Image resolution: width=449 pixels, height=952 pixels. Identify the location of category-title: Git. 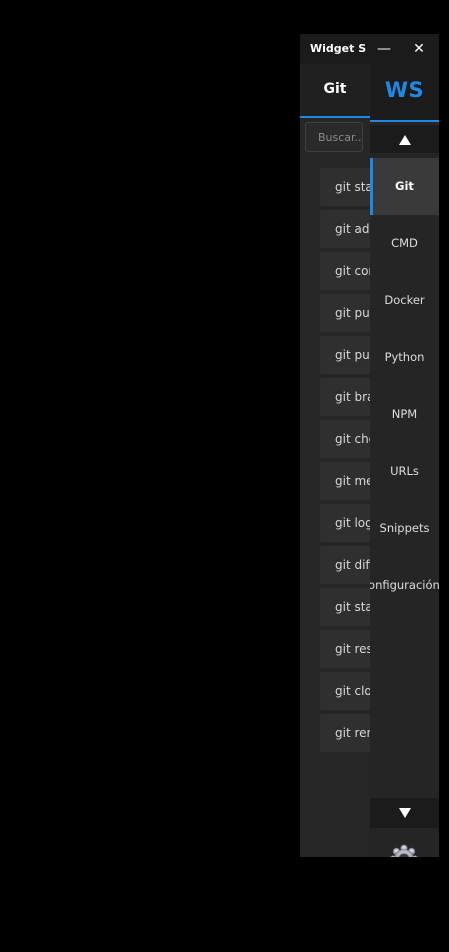
(335, 89).